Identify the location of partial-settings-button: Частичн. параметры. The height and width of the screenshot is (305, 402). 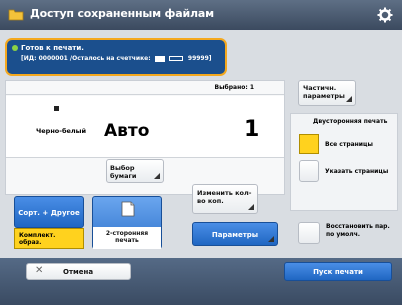
(327, 93).